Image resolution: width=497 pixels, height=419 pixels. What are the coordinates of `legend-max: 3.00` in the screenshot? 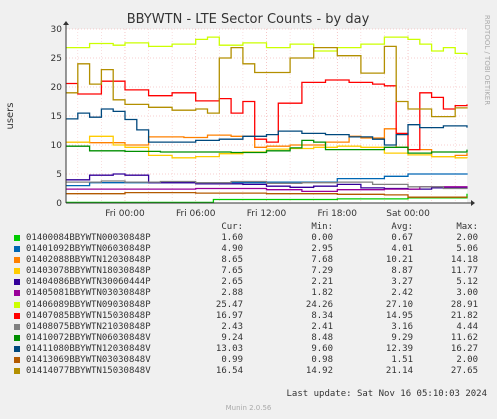 It's located at (467, 293).